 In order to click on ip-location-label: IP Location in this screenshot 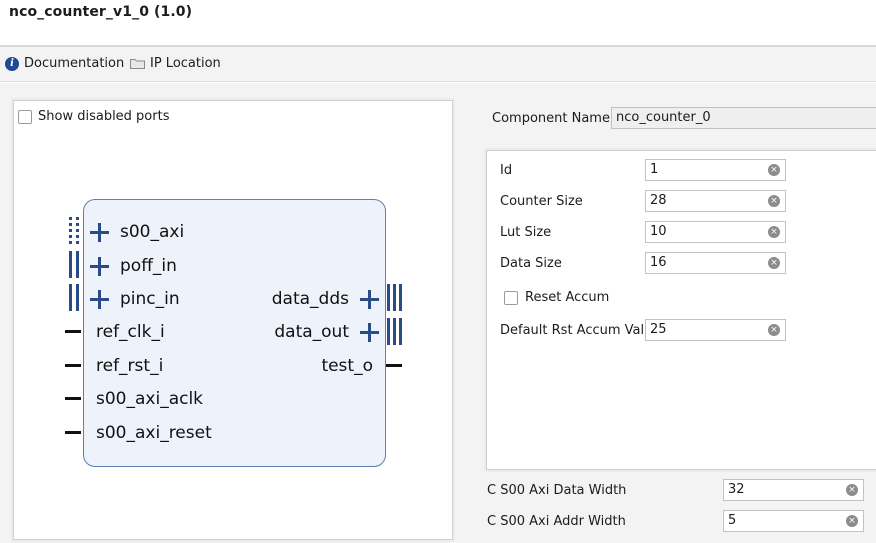, I will do `click(185, 63)`.